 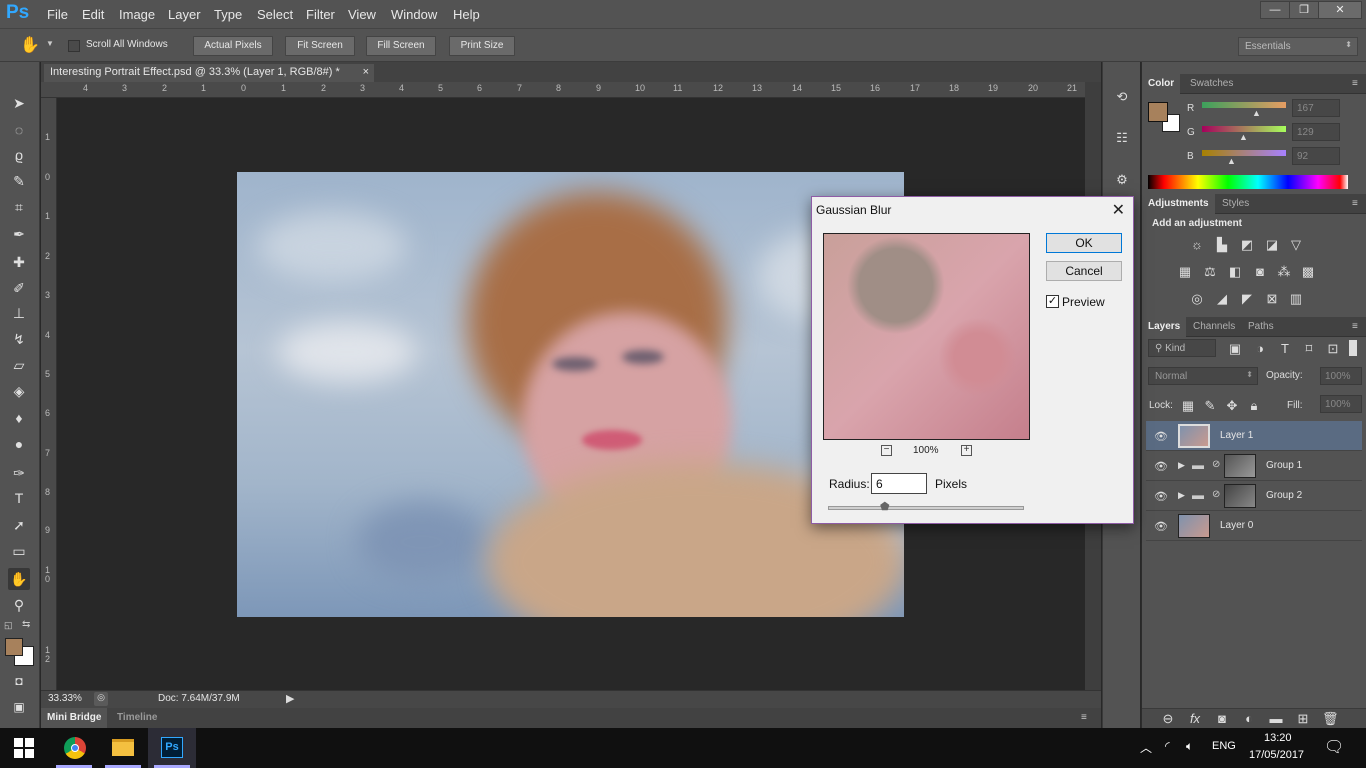 I want to click on curves-icon: ◩, so click(x=1247, y=245).